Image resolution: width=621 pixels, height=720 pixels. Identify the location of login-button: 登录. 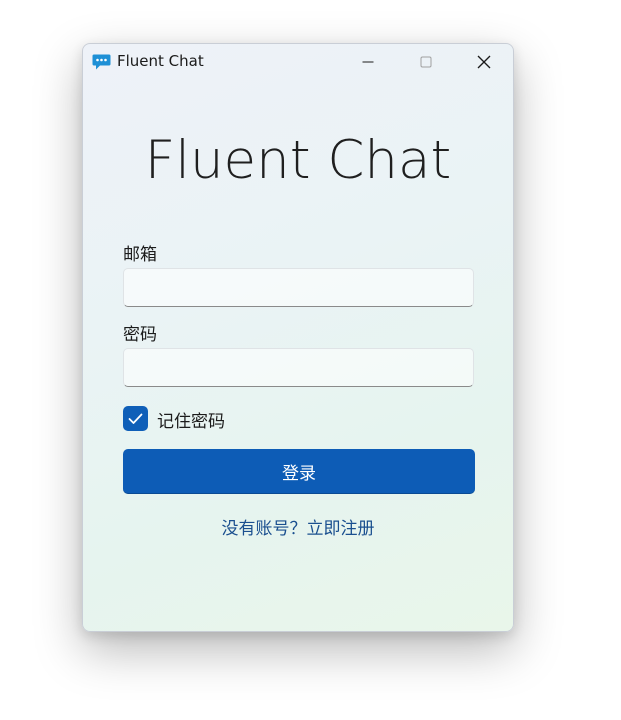
(299, 471).